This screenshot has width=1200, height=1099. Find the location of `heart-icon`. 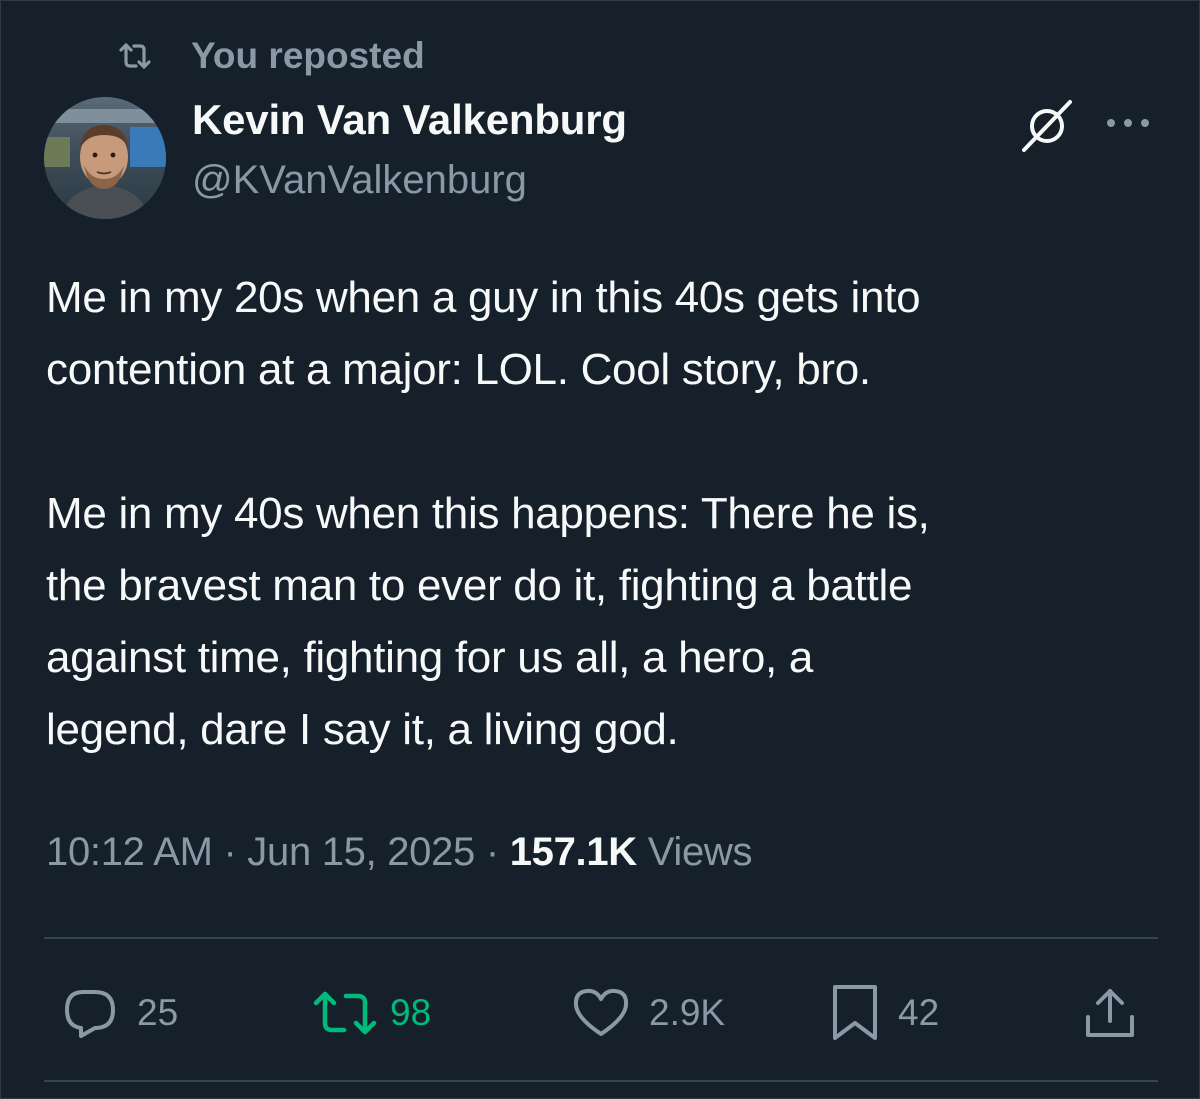

heart-icon is located at coordinates (601, 1013).